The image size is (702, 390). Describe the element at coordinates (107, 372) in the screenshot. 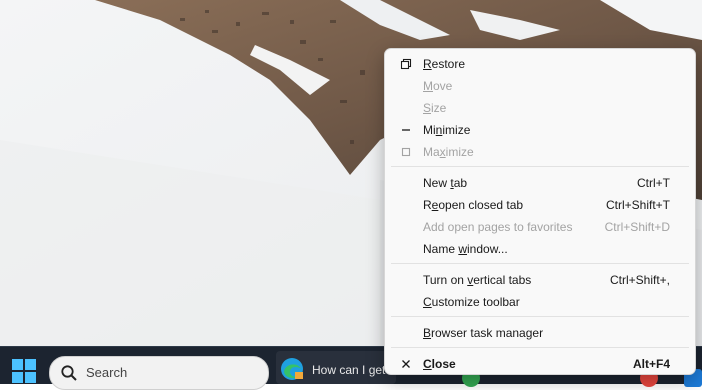

I see `search-label: Search` at that location.